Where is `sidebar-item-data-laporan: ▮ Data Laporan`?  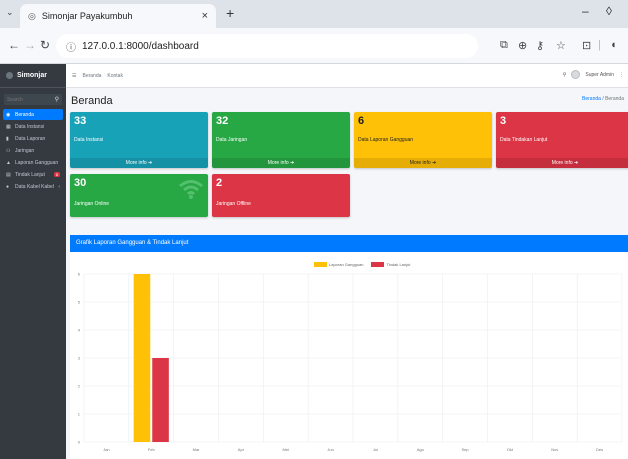 sidebar-item-data-laporan: ▮ Data Laporan is located at coordinates (33, 138).